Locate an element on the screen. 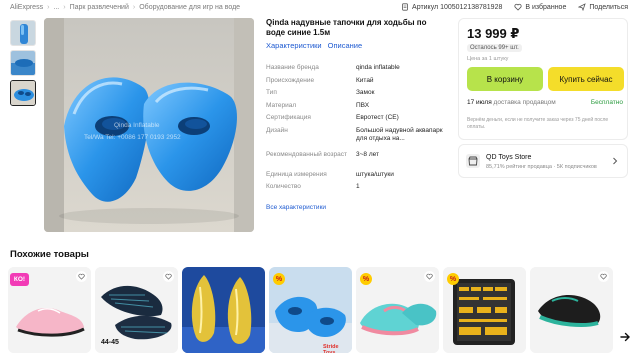  similar-card: % Stride Toys is located at coordinates (310, 310).